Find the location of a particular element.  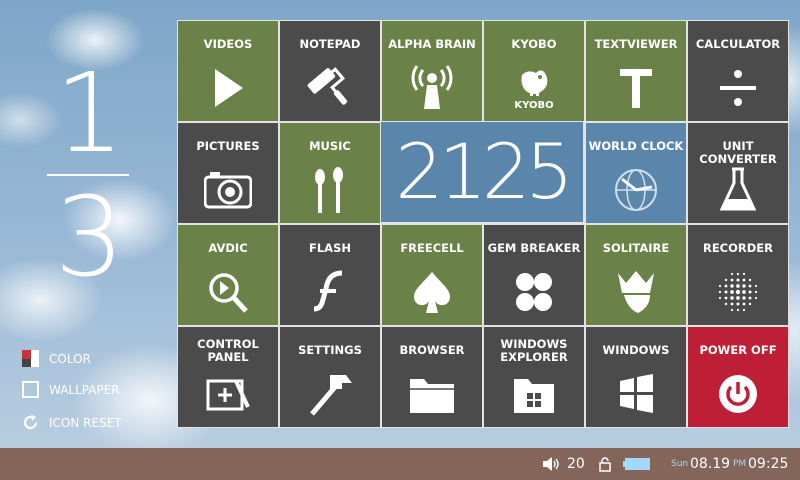

windows-logo-icon is located at coordinates (636, 393).